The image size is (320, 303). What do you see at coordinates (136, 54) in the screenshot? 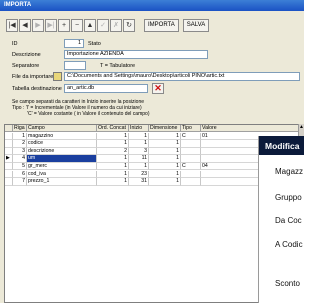
I see `descrizione-field: Importazione AZIENDA` at bounding box center [136, 54].